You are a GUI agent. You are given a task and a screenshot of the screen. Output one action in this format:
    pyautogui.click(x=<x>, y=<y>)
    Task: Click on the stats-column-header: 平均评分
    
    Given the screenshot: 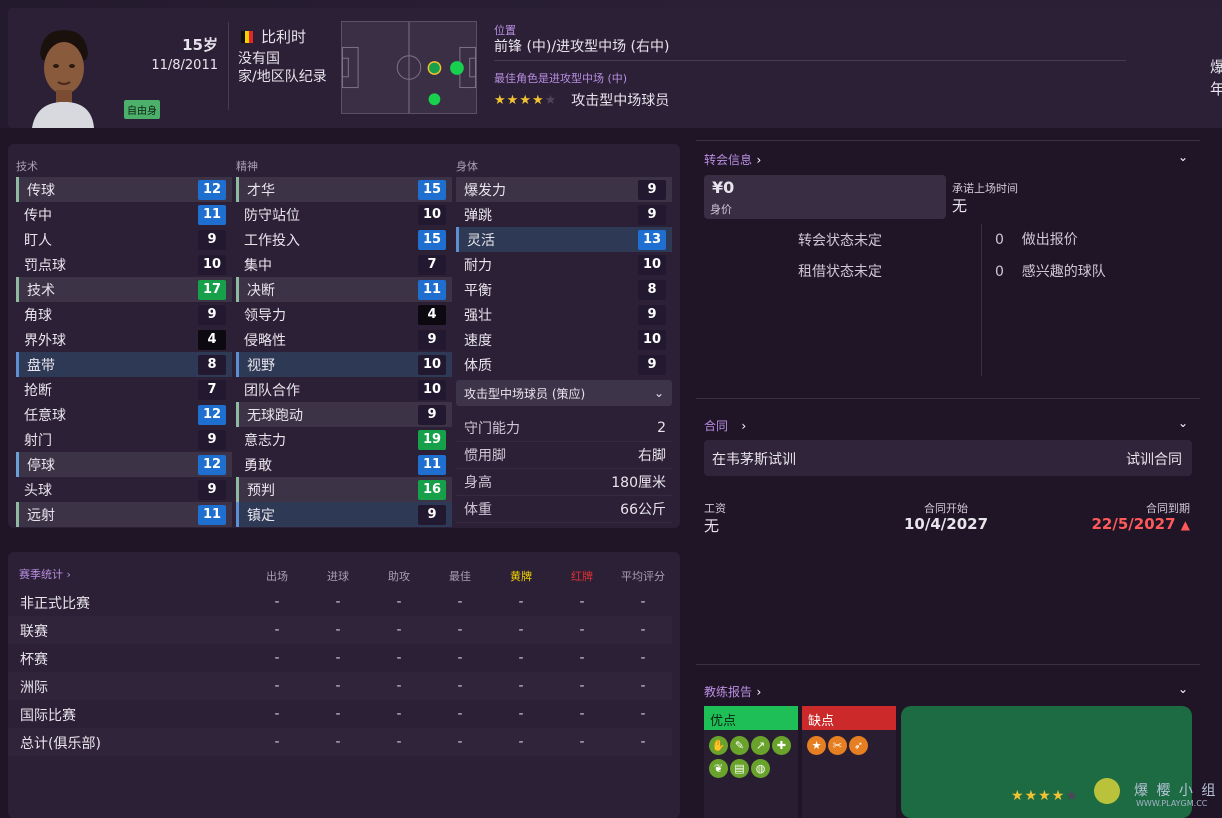 What is the action you would take?
    pyautogui.click(x=643, y=576)
    